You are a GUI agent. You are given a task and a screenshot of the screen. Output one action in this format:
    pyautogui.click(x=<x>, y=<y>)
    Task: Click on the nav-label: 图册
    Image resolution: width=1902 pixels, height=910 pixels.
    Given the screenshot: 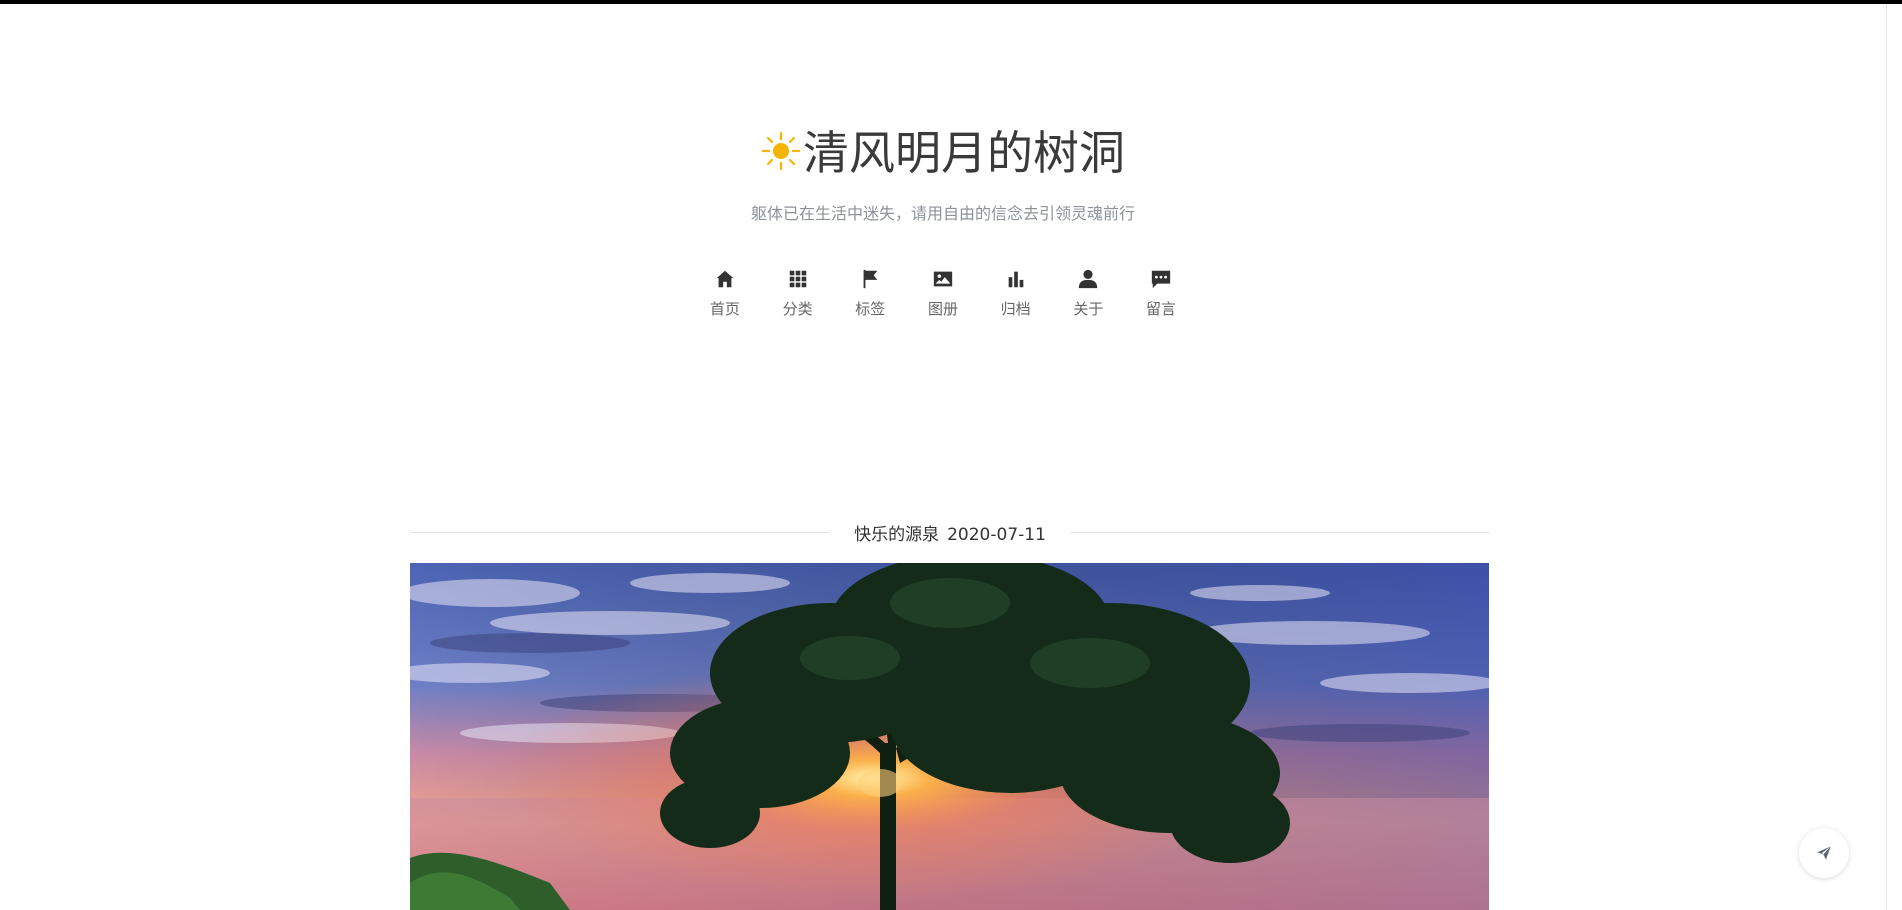 What is the action you would take?
    pyautogui.click(x=942, y=309)
    